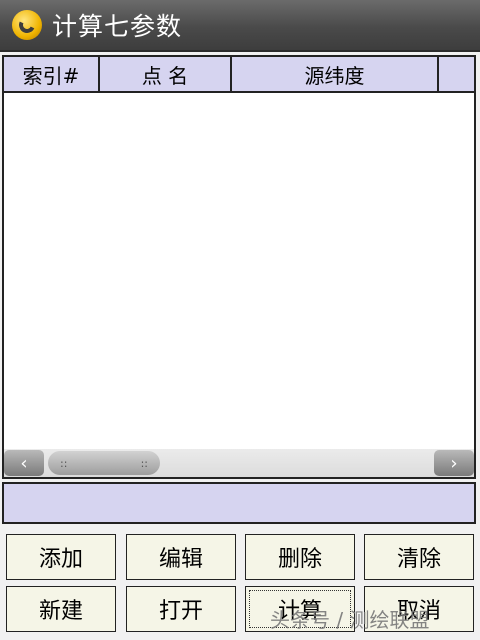 The height and width of the screenshot is (640, 480). What do you see at coordinates (300, 557) in the screenshot?
I see `delete-button: 删除` at bounding box center [300, 557].